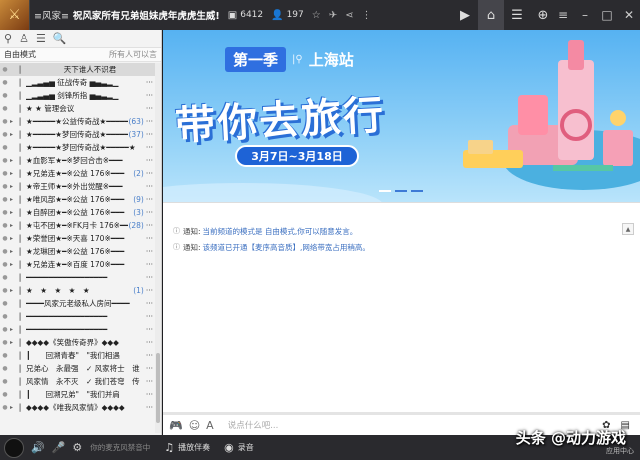  I want to click on more-icon: ⋮, so click(367, 15).